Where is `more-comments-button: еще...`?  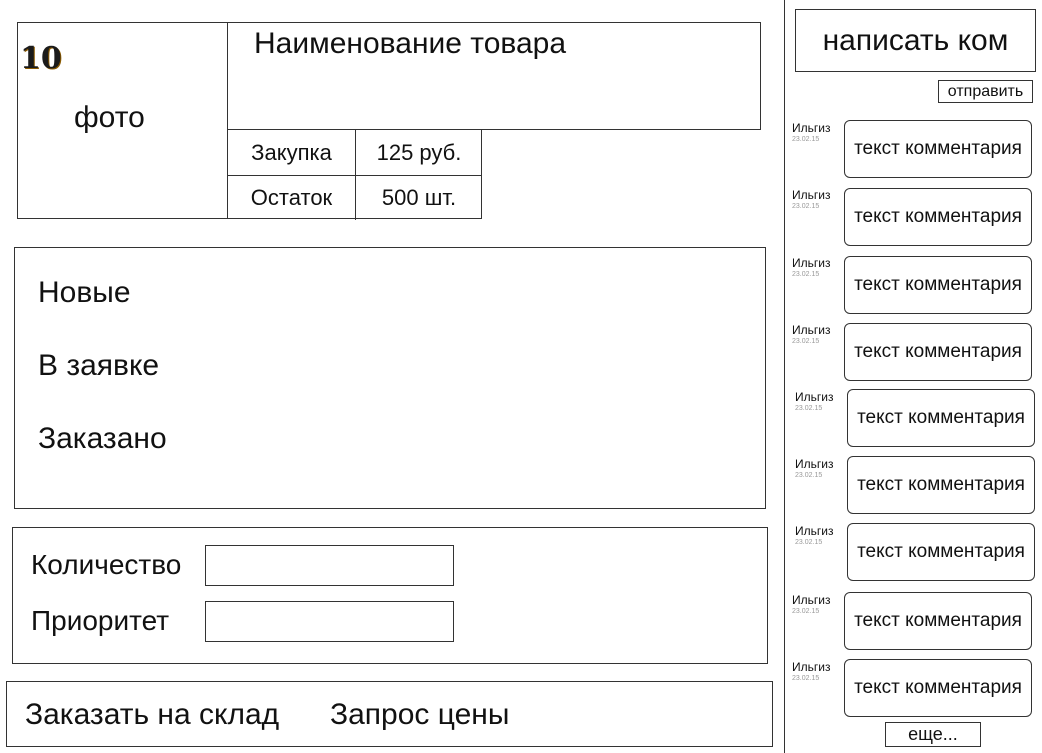
more-comments-button: еще... is located at coordinates (933, 734).